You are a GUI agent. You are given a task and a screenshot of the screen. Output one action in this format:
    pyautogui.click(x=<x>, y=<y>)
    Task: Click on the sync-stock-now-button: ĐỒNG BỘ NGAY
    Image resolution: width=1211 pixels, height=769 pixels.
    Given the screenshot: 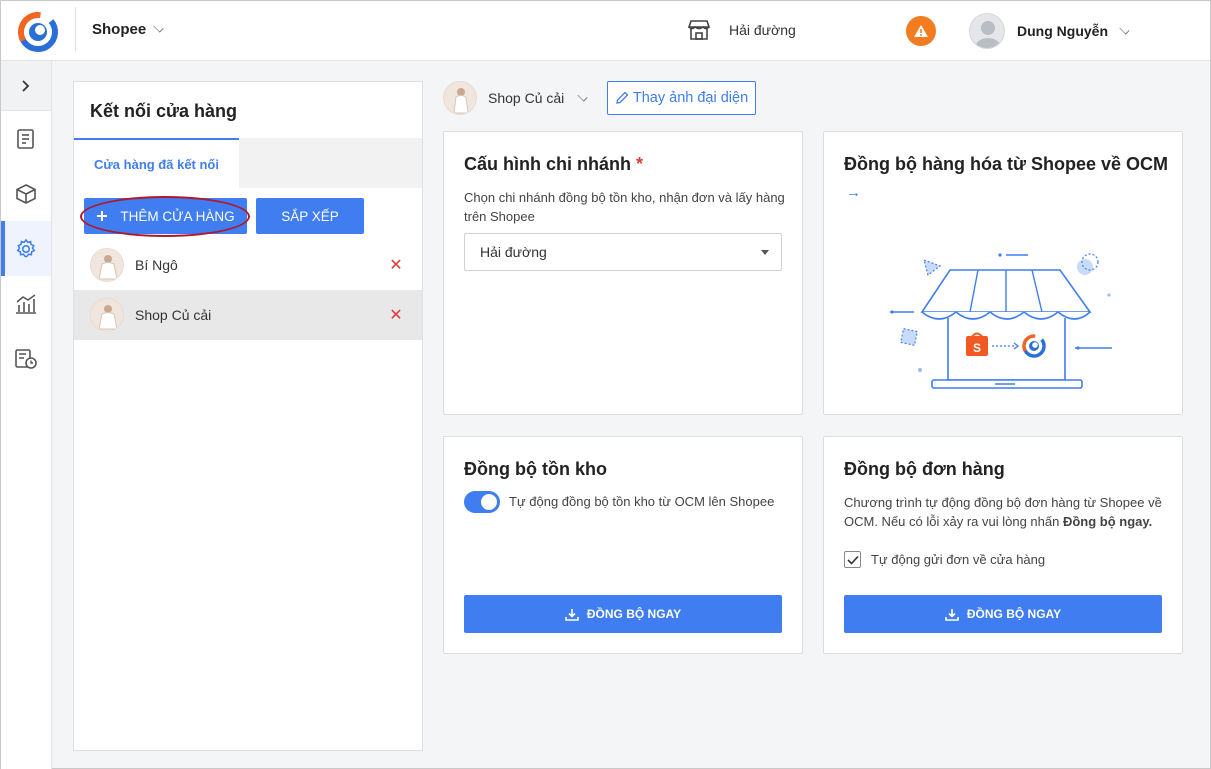 What is the action you would take?
    pyautogui.click(x=623, y=614)
    